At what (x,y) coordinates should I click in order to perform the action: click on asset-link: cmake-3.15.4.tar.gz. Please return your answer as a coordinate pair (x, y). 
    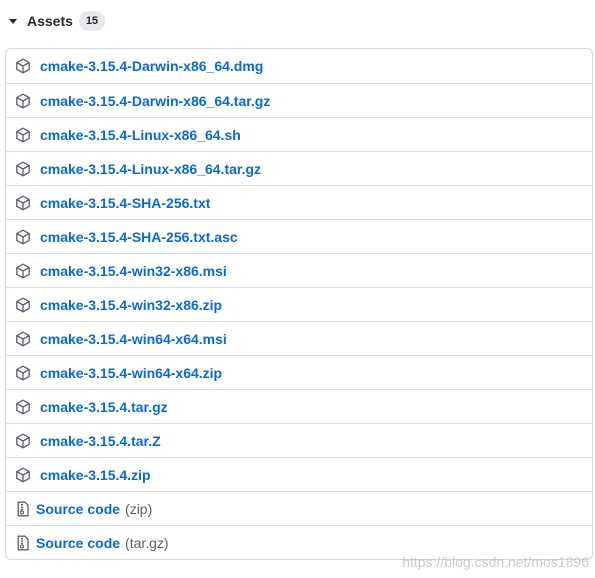
    Looking at the image, I should click on (104, 407).